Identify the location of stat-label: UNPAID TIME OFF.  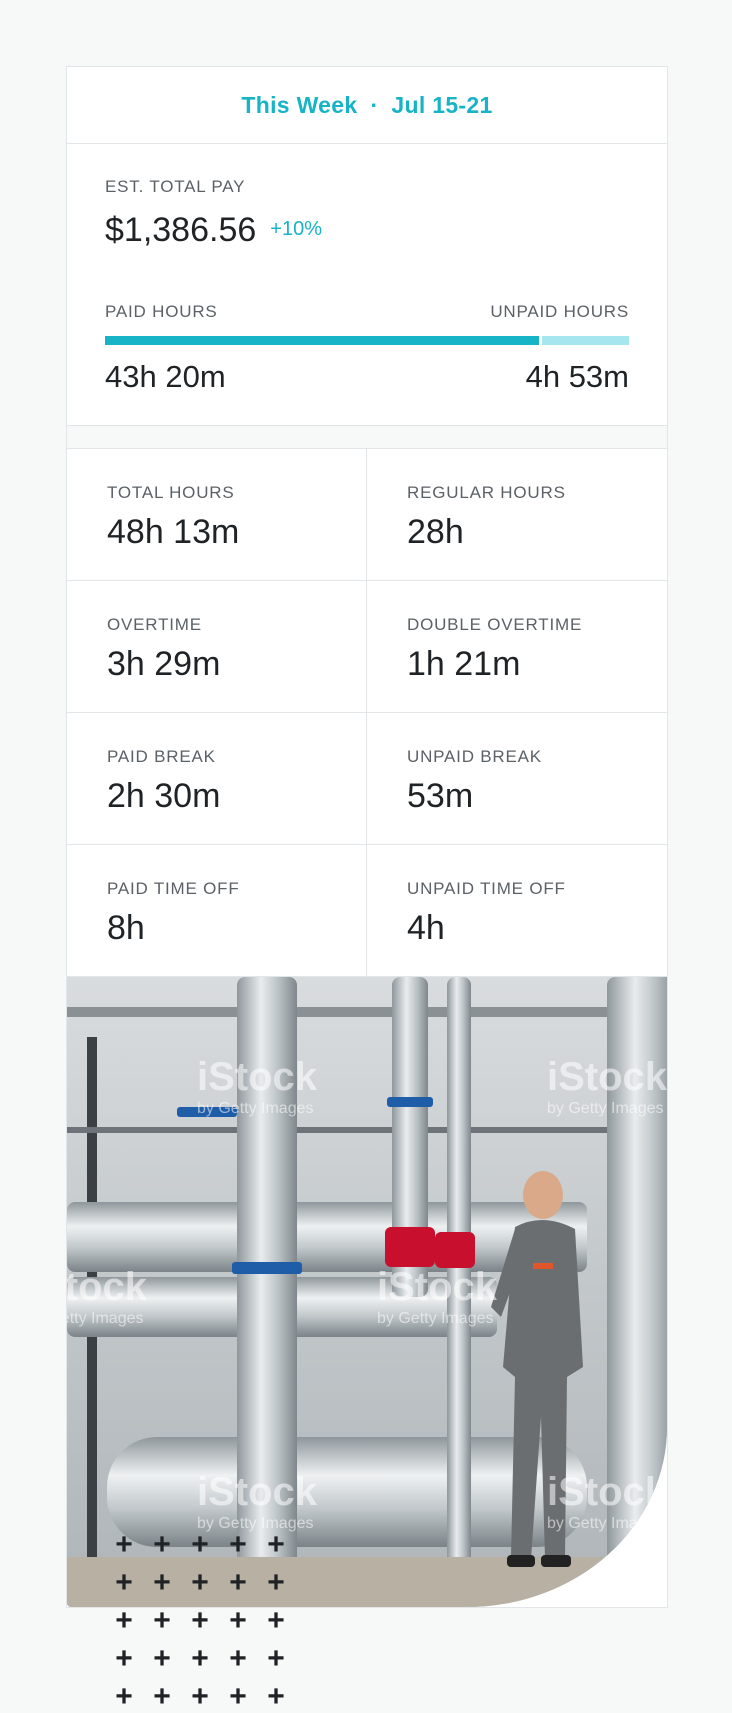
(486, 888).